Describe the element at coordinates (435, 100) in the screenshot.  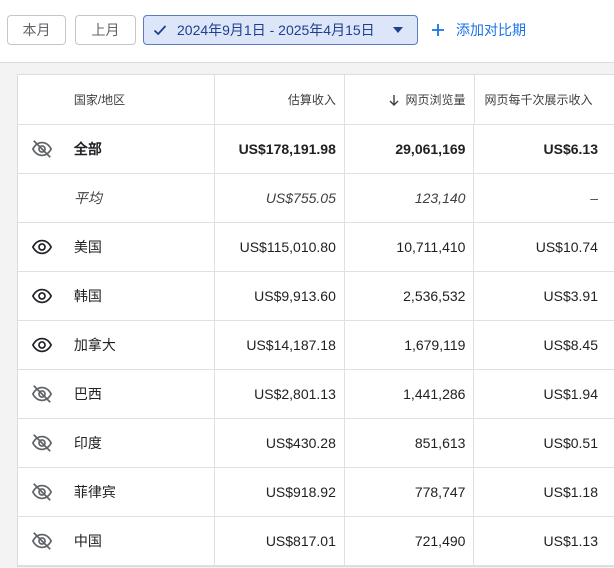
I see `pageviews-header-label: 网页浏览量` at that location.